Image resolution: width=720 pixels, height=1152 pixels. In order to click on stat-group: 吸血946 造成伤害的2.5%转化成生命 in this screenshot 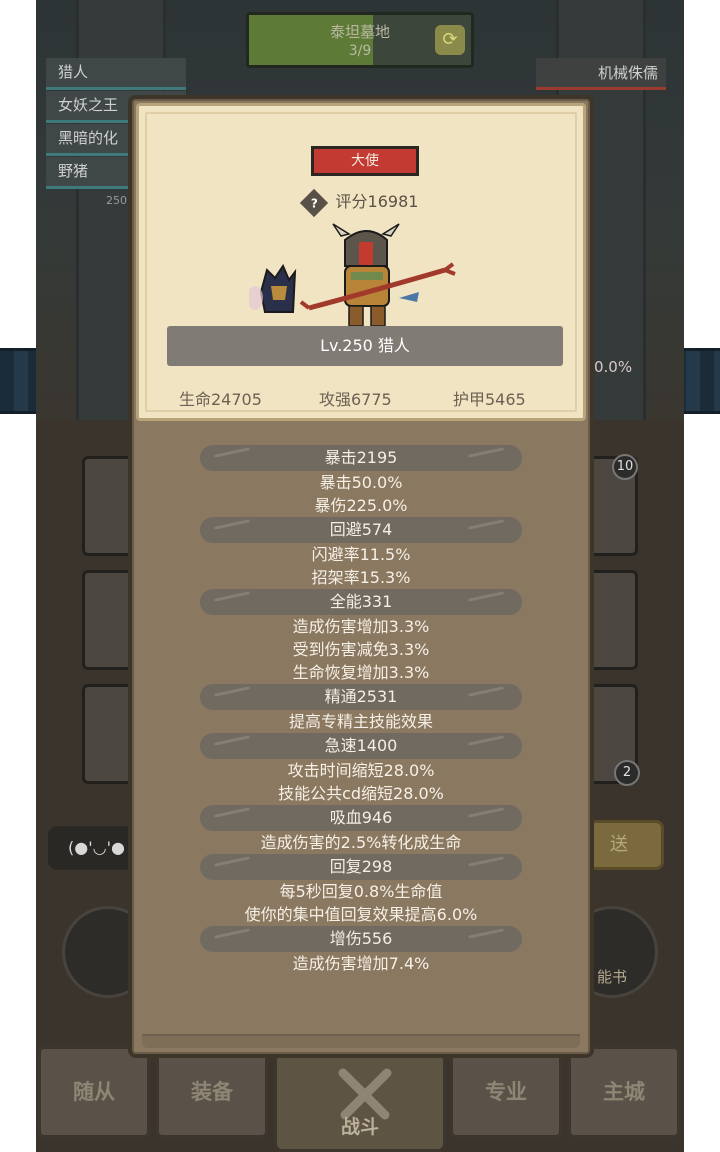, I will do `click(361, 829)`.